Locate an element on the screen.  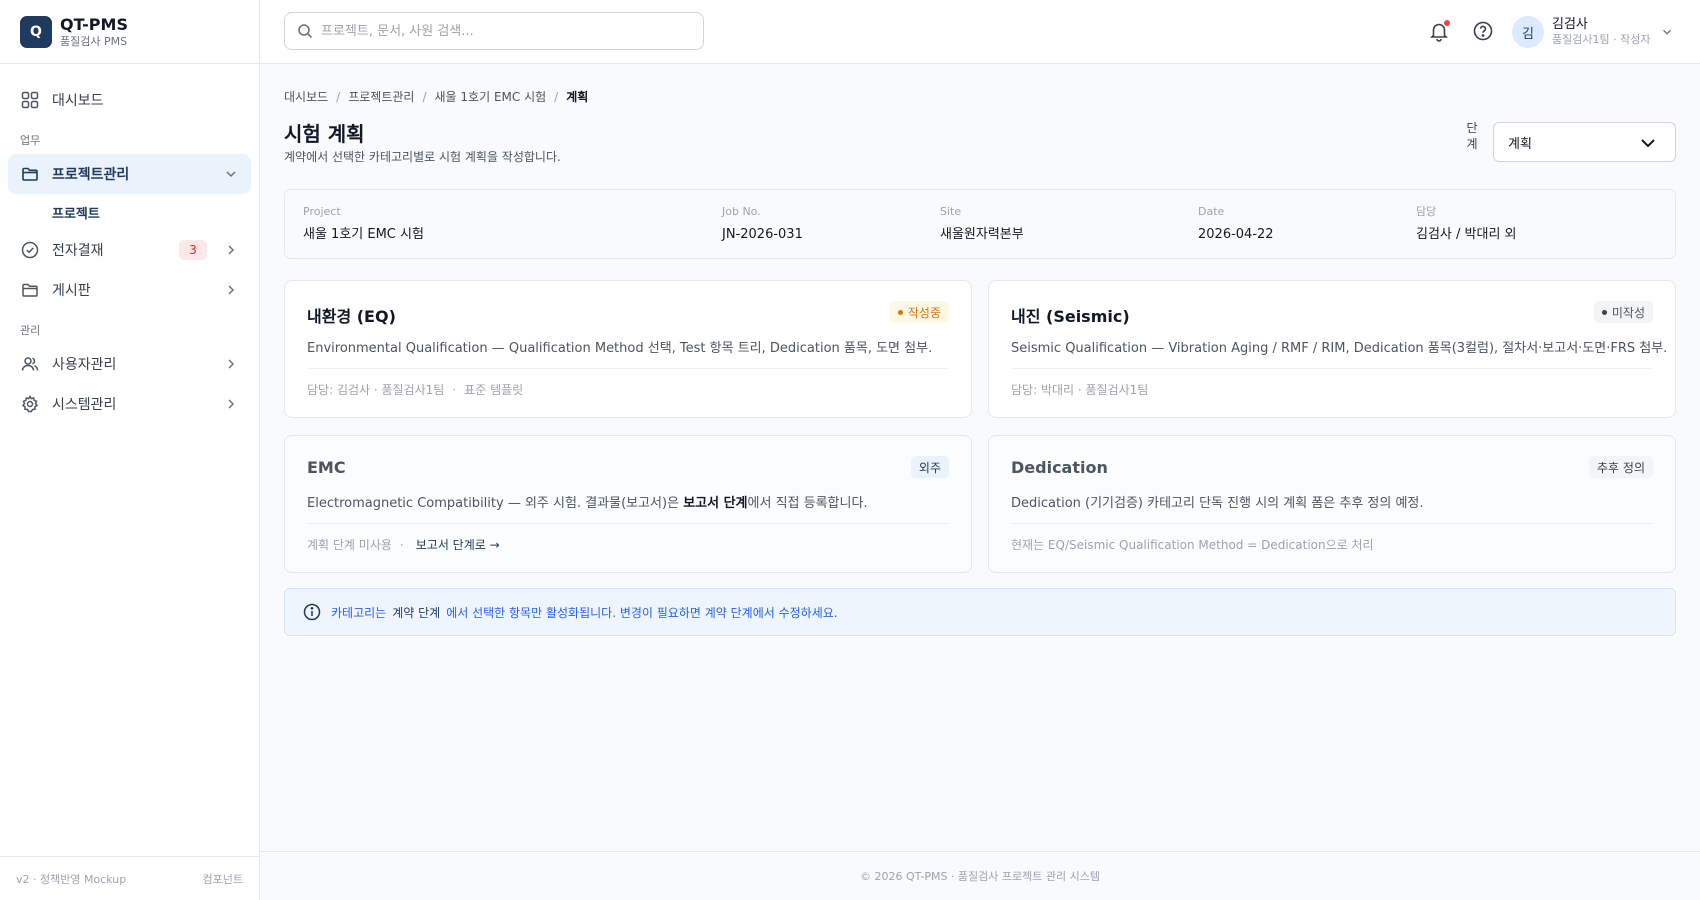
avatar: 김 is located at coordinates (1528, 32).